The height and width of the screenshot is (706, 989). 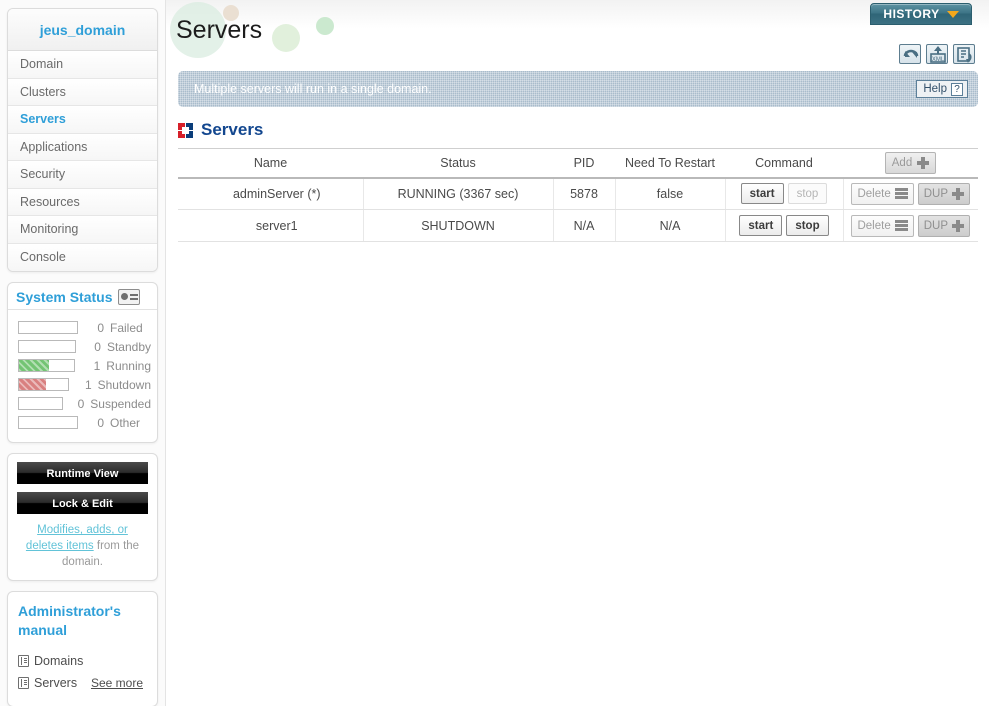 What do you see at coordinates (957, 89) in the screenshot?
I see `question-mark-icon: ?` at bounding box center [957, 89].